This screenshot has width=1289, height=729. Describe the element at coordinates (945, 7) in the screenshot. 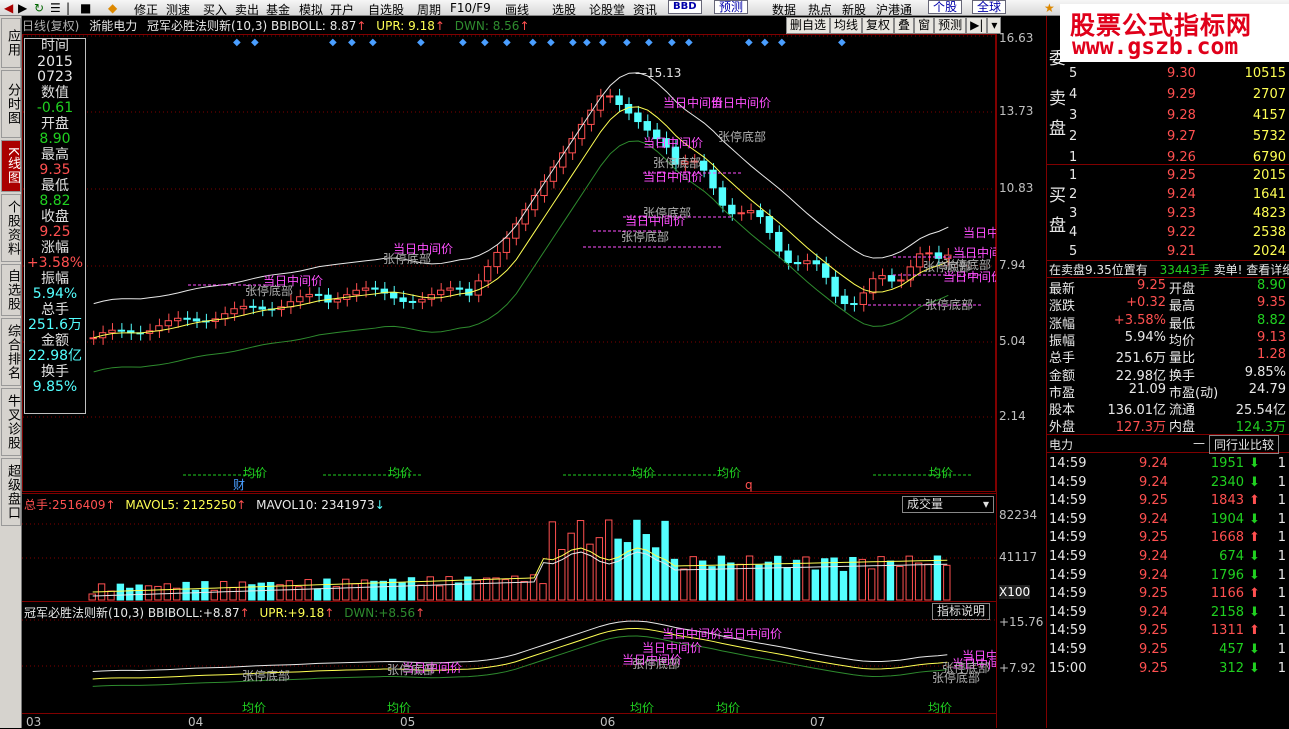

I see `individual-stock-button: 个股` at that location.